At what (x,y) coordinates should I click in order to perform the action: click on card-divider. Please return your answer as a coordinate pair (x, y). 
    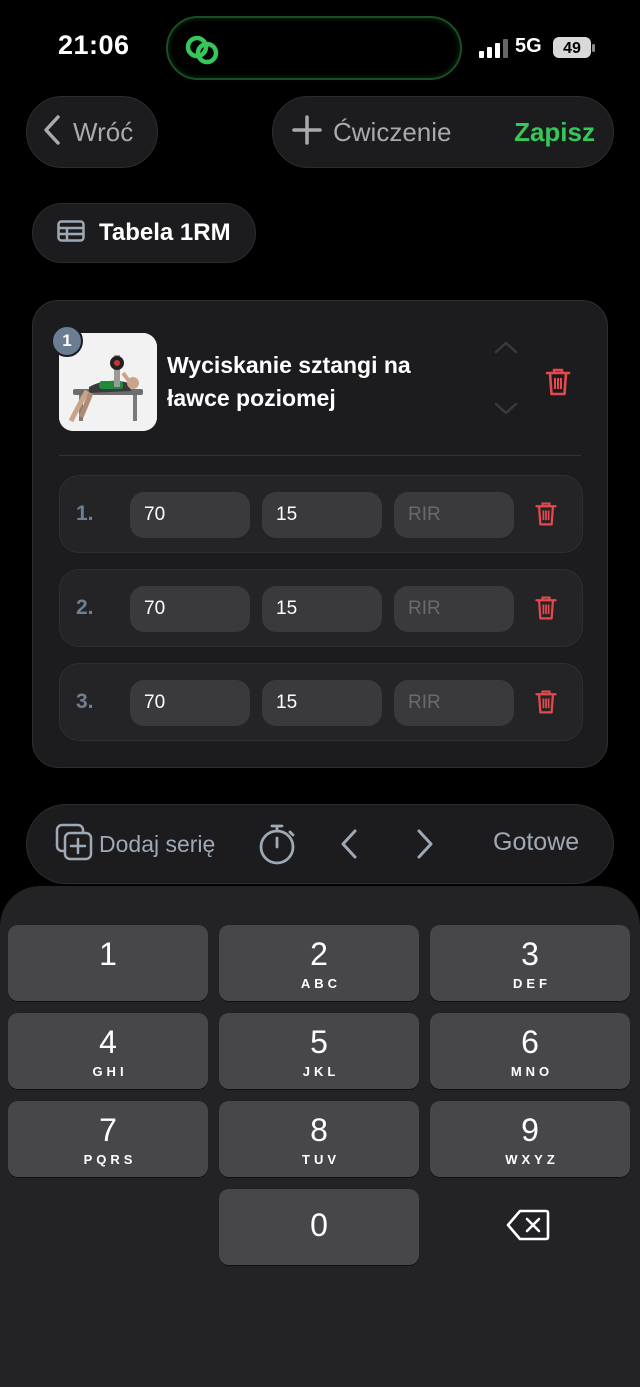
    Looking at the image, I should click on (320, 455).